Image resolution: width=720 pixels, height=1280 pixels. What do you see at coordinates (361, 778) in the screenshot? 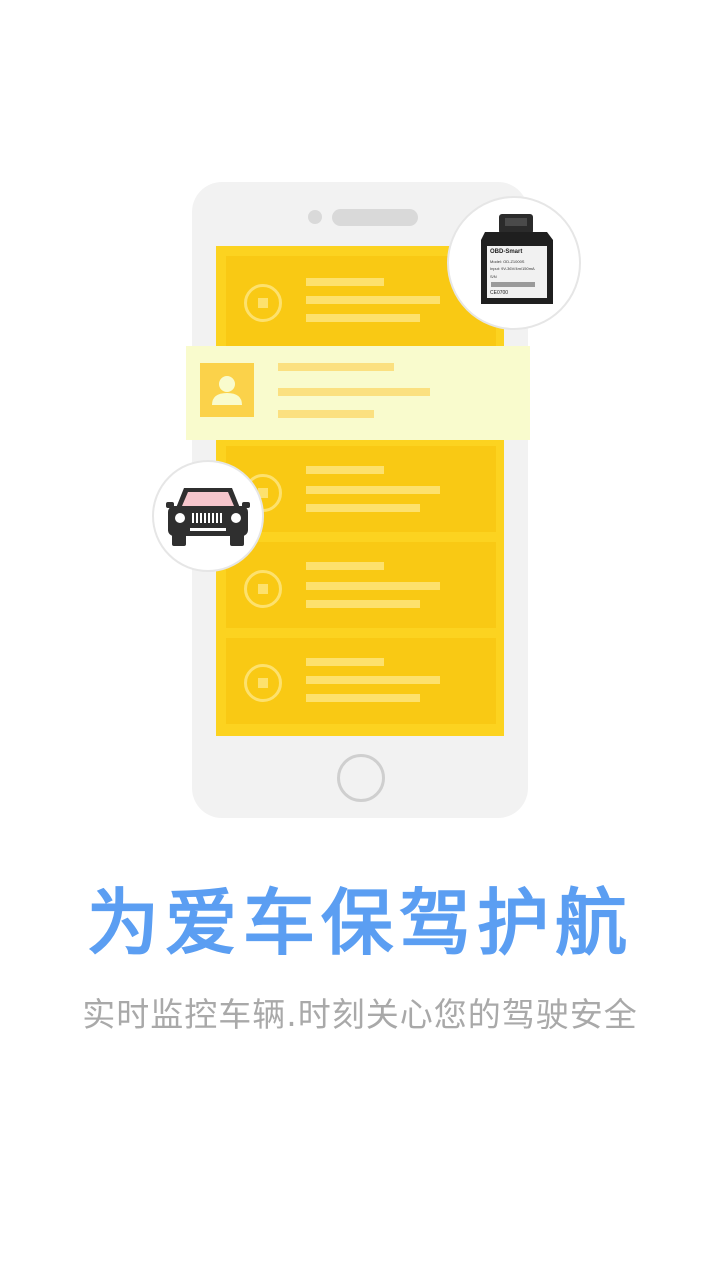
I see `home-button` at bounding box center [361, 778].